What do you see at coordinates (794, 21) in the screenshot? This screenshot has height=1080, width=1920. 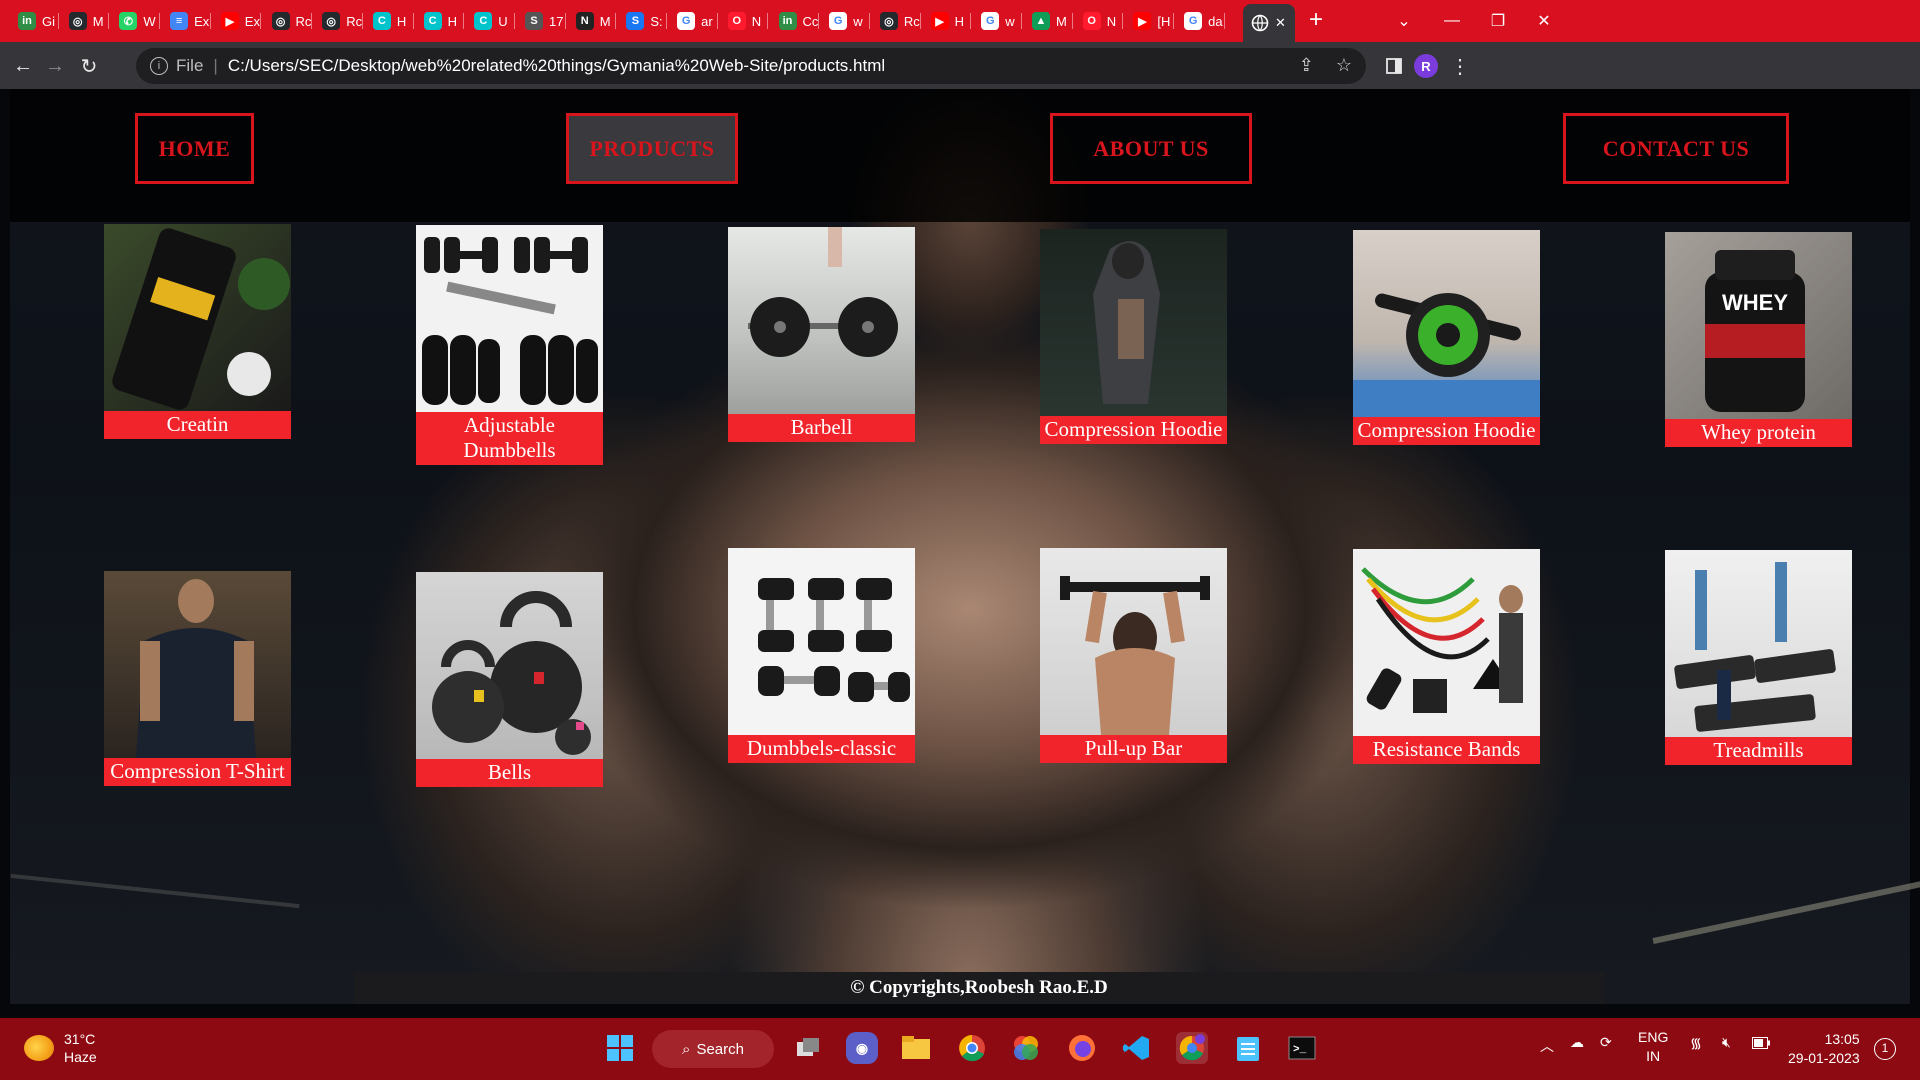 I see `browser-tab: in Cc` at bounding box center [794, 21].